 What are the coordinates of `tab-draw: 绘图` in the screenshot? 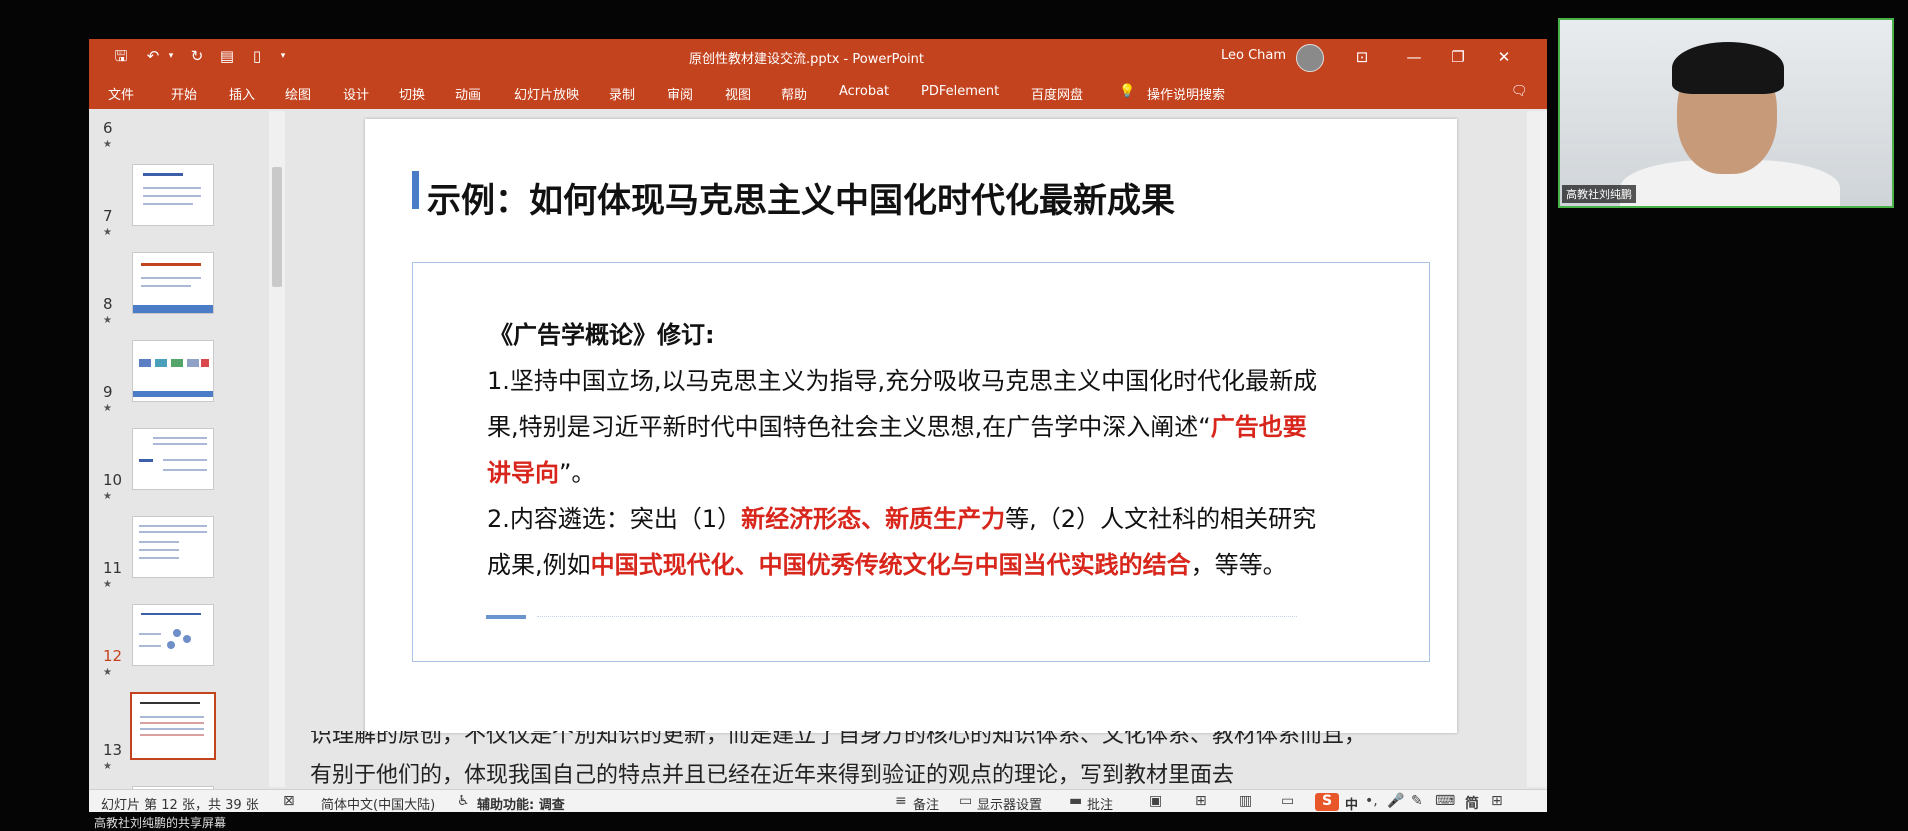 It's located at (298, 93).